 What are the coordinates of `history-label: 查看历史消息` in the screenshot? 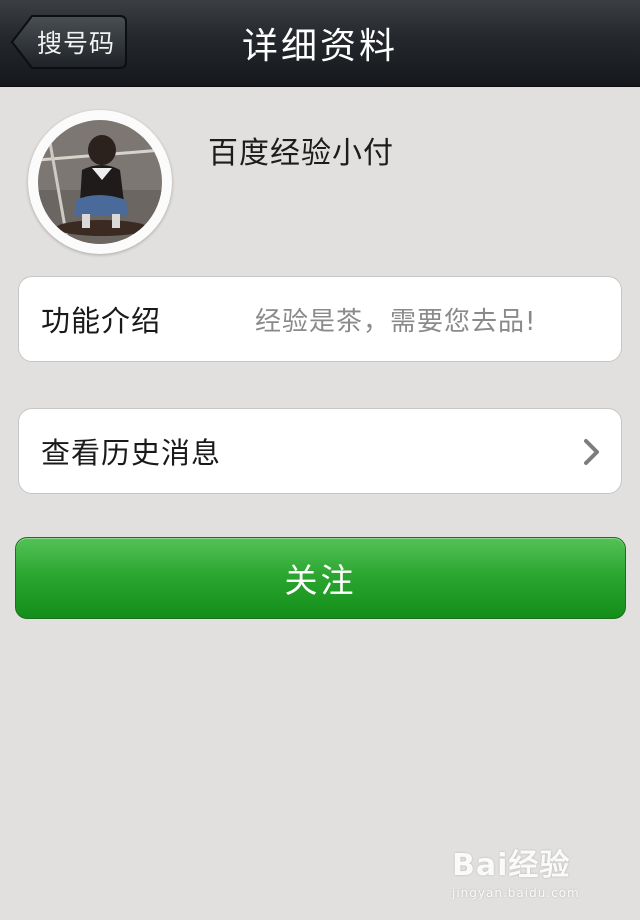 It's located at (131, 453).